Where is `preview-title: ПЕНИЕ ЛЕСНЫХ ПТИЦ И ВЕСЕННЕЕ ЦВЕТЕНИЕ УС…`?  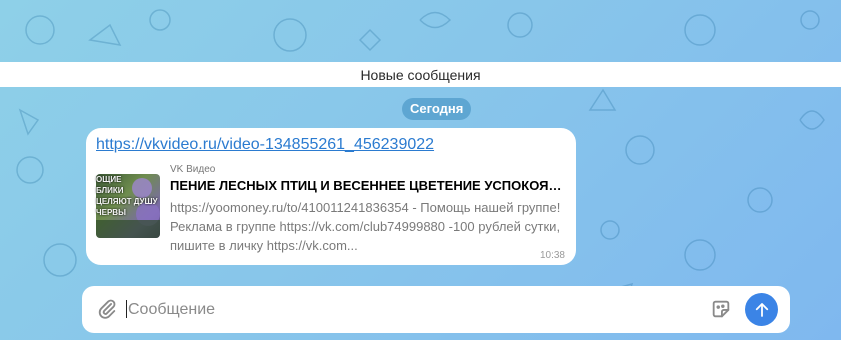
preview-title: ПЕНИЕ ЛЕСНЫХ ПТИЦ И ВЕСЕННЕЕ ЦВЕТЕНИЕ УС… is located at coordinates (368, 185).